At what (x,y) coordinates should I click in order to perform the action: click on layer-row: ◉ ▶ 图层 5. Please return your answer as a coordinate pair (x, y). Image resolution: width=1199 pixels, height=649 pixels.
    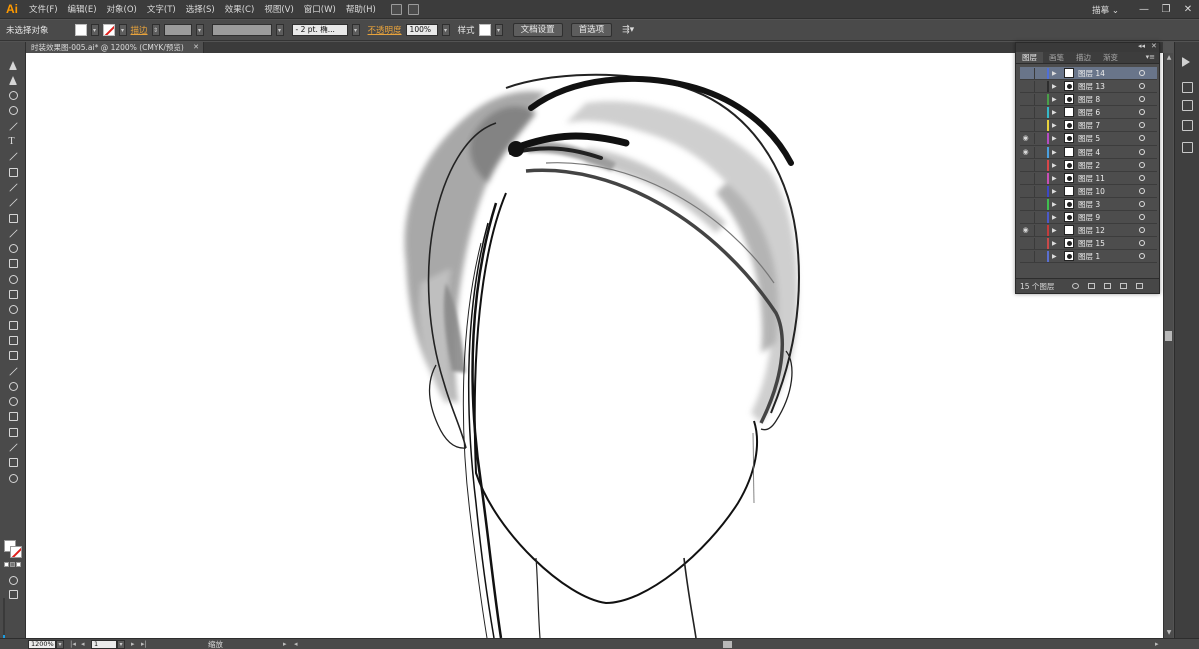
    Looking at the image, I should click on (1088, 139).